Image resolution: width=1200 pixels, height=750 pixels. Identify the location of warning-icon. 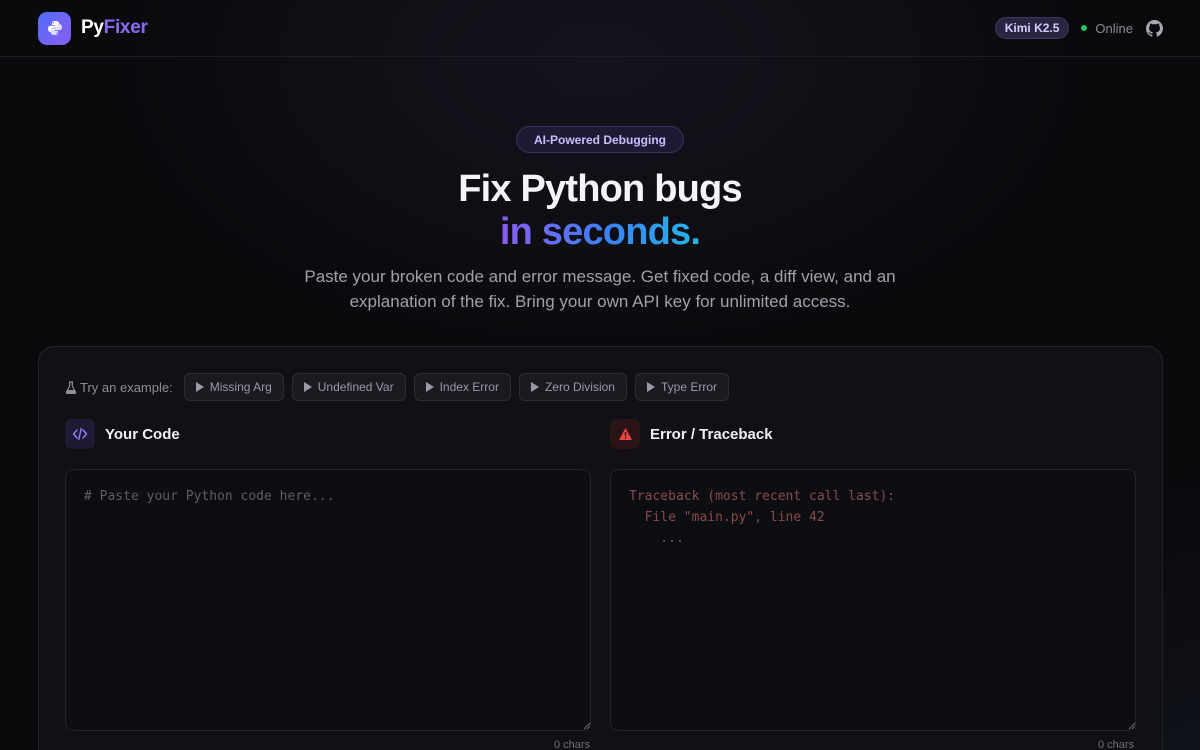
(625, 434).